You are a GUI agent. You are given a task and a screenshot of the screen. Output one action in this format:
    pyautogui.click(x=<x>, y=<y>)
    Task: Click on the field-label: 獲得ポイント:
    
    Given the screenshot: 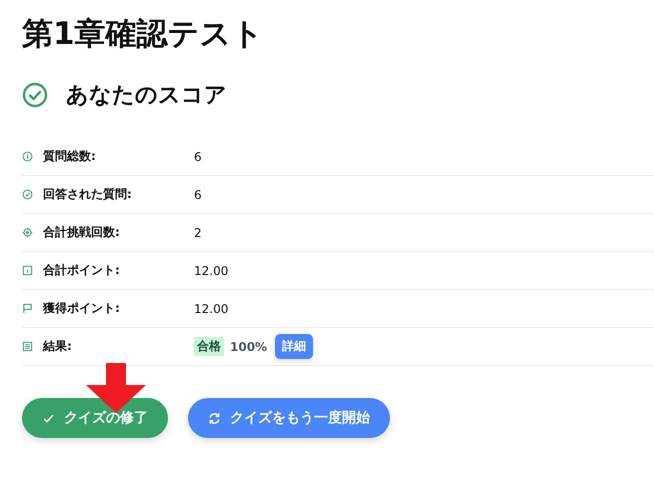 What is the action you would take?
    pyautogui.click(x=81, y=308)
    